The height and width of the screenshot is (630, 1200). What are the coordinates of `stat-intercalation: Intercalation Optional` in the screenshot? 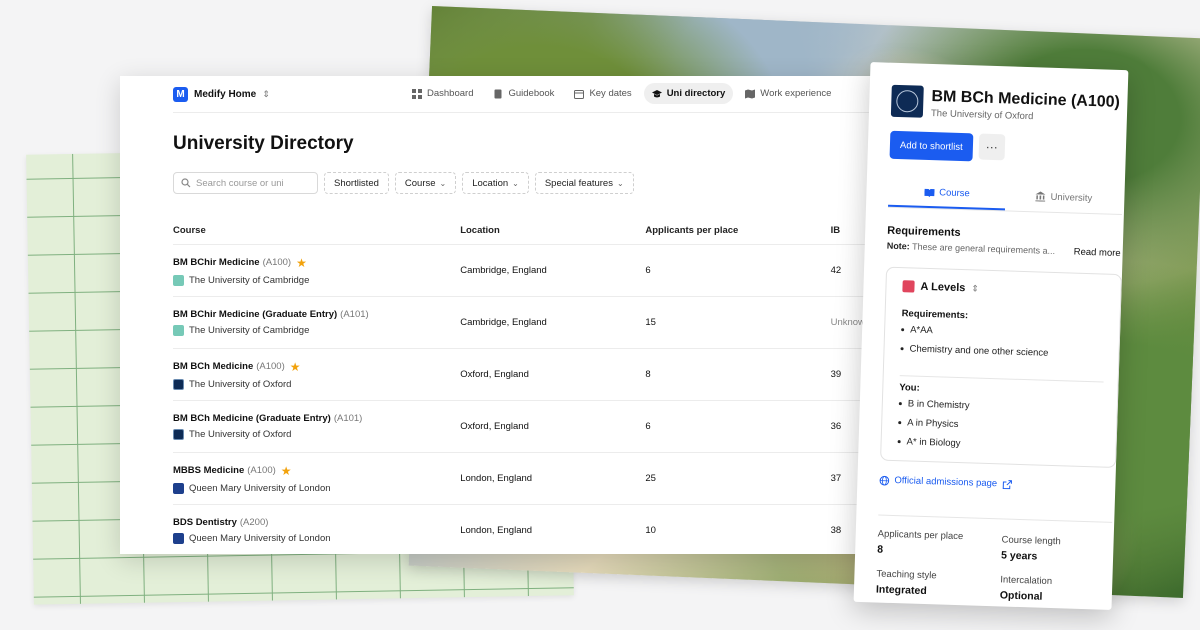 It's located at (1026, 588).